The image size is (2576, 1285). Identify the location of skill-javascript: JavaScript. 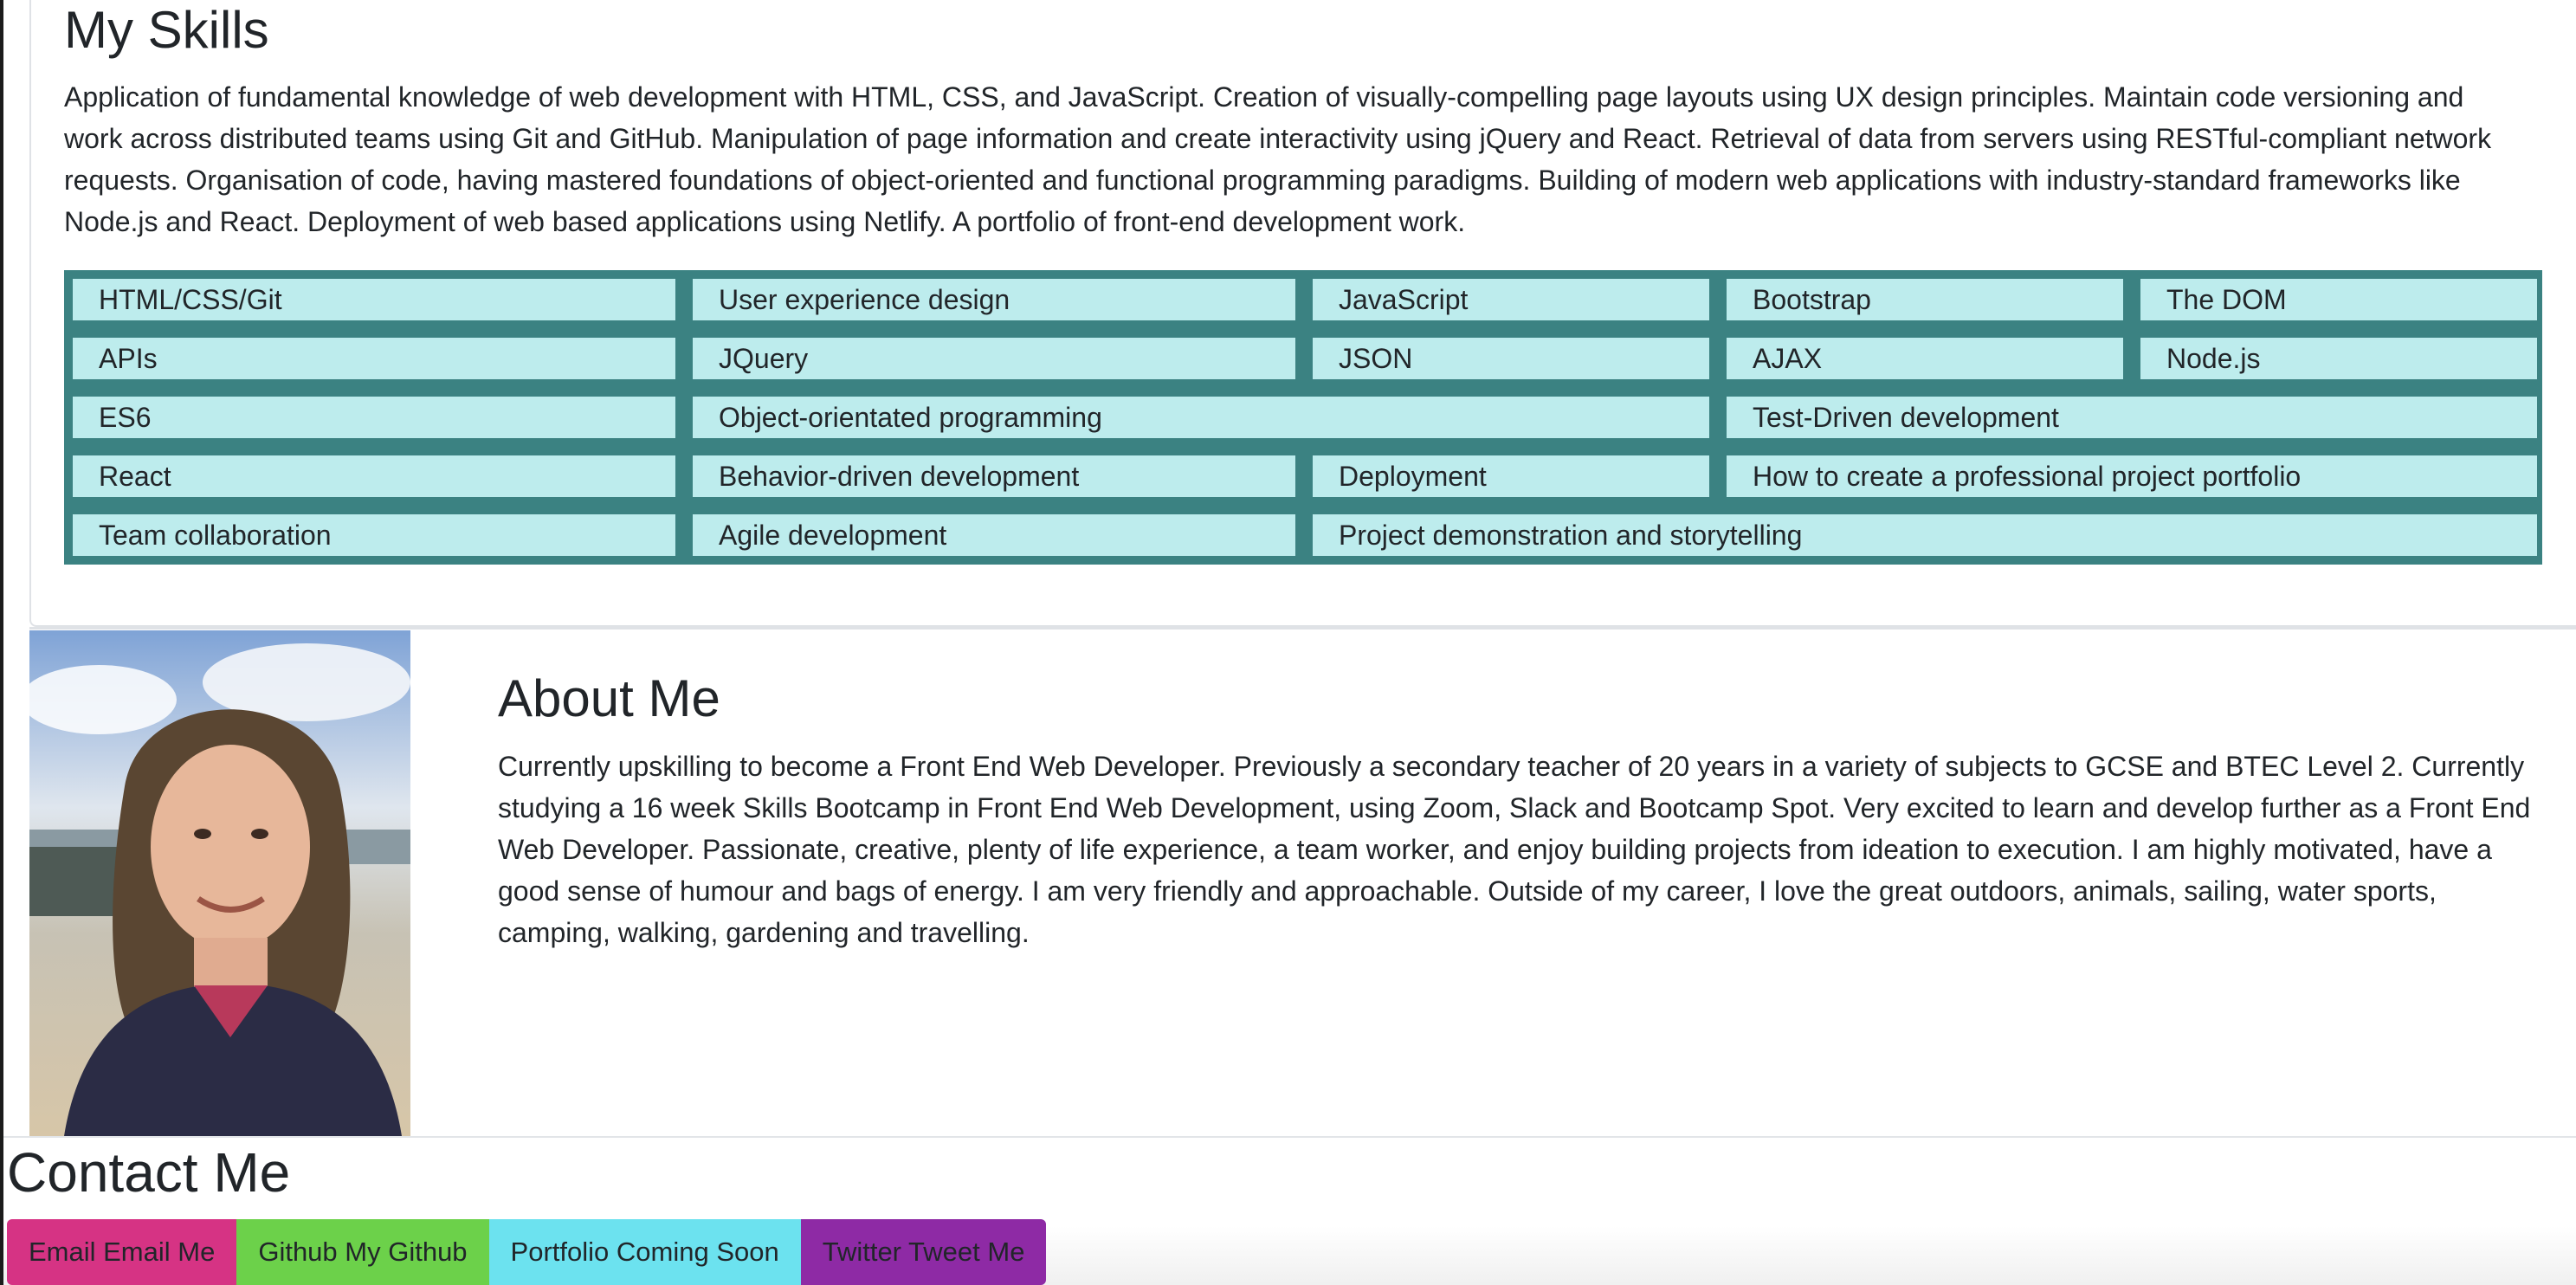
(1511, 299).